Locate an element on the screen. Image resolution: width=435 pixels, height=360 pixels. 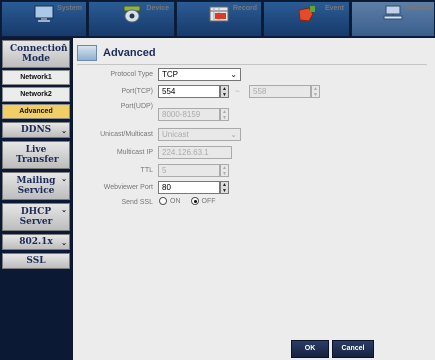
sidebar-item-label: Live Transfer is located at coordinates (37, 155).